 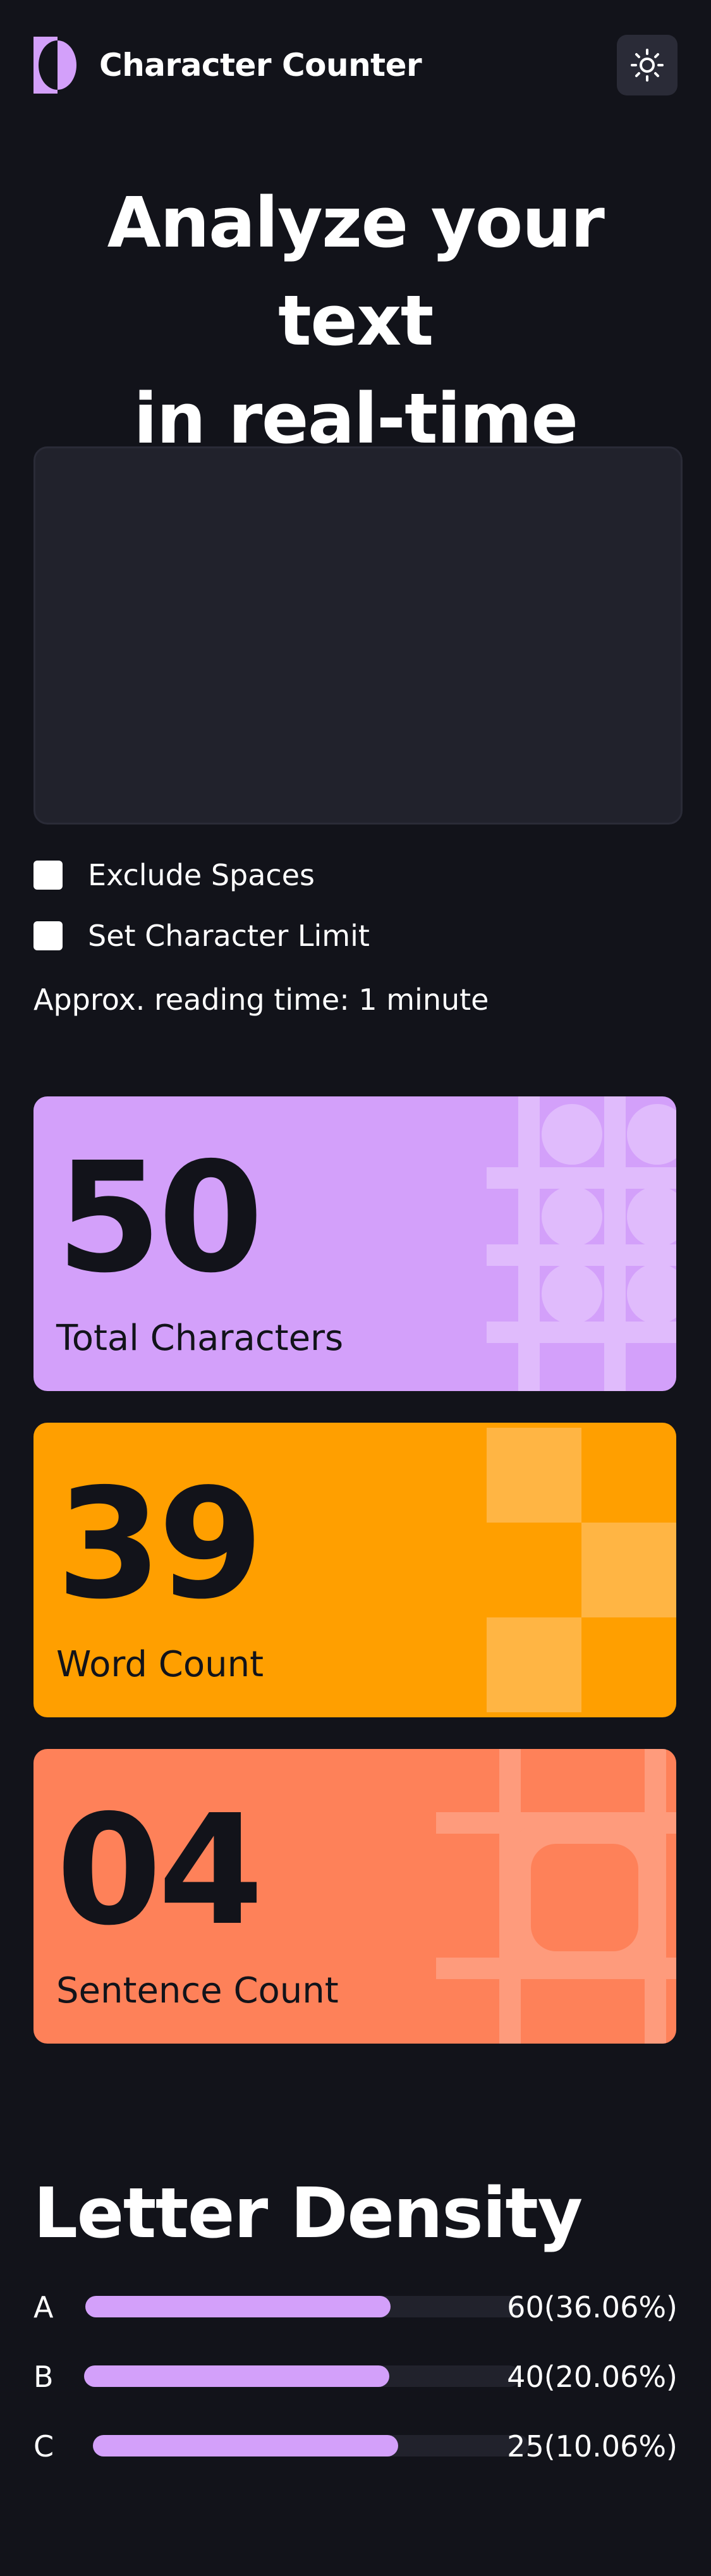 I want to click on sun-icon, so click(x=647, y=65).